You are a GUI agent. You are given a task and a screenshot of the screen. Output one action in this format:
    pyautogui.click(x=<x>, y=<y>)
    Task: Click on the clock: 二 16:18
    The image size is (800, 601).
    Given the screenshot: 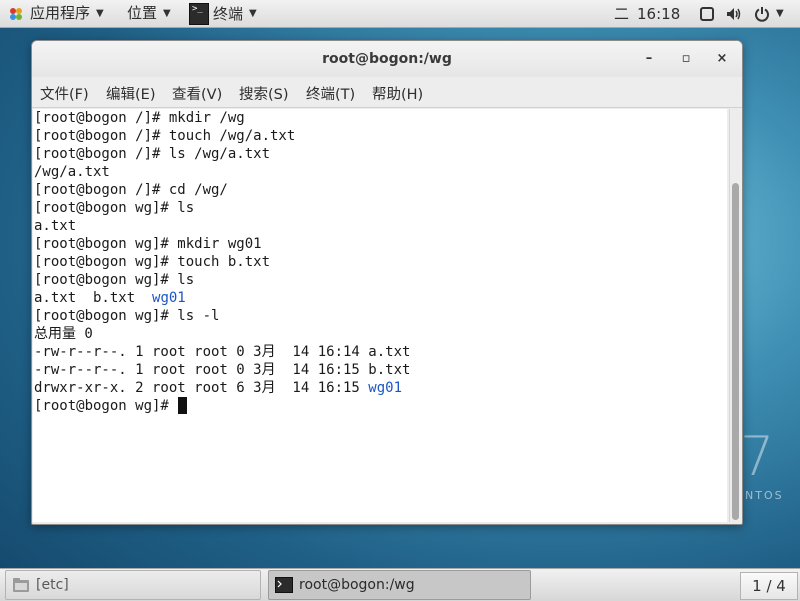 What is the action you would take?
    pyautogui.click(x=647, y=13)
    